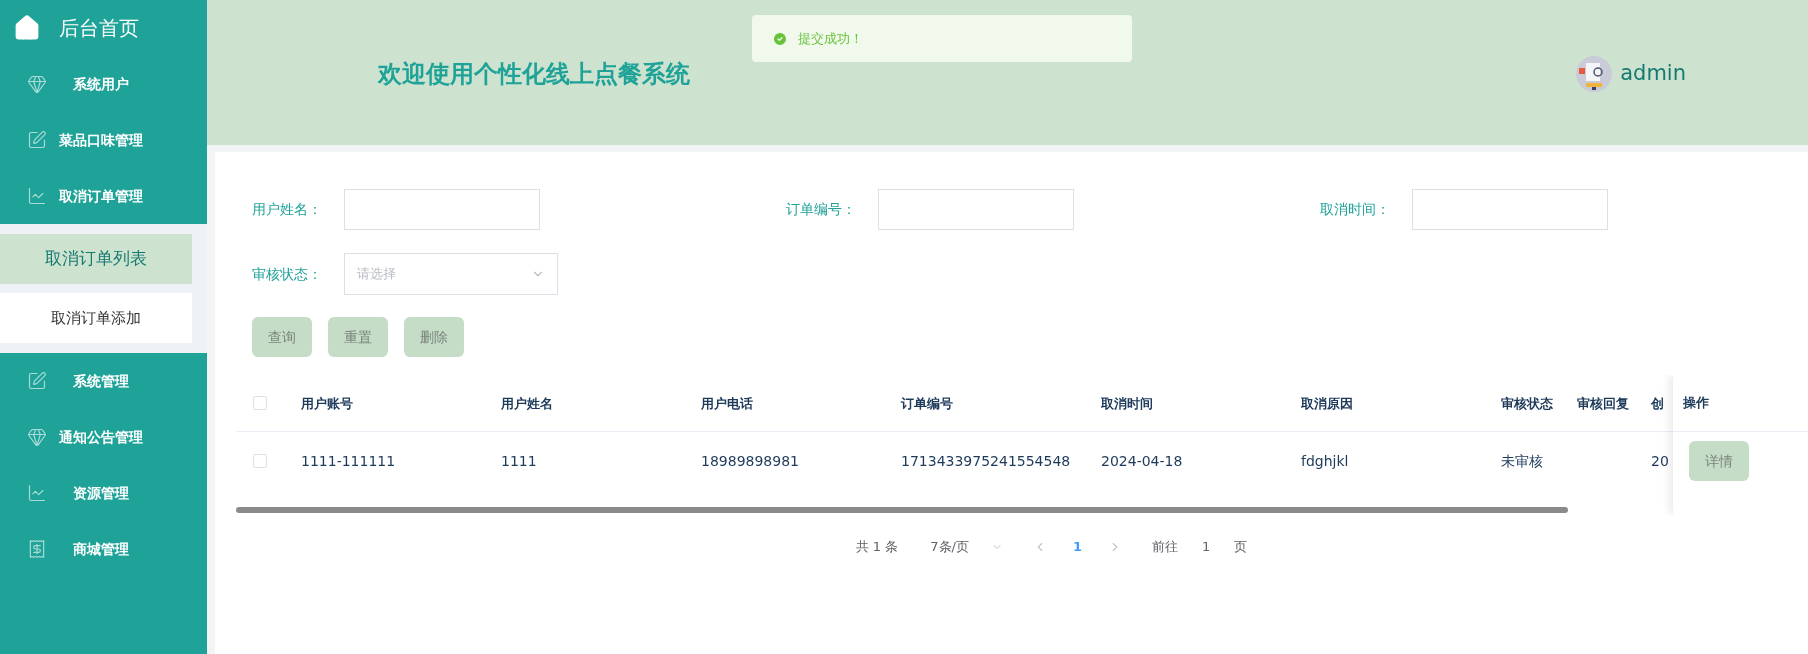  I want to click on menu-item: 系统用户, so click(103, 84).